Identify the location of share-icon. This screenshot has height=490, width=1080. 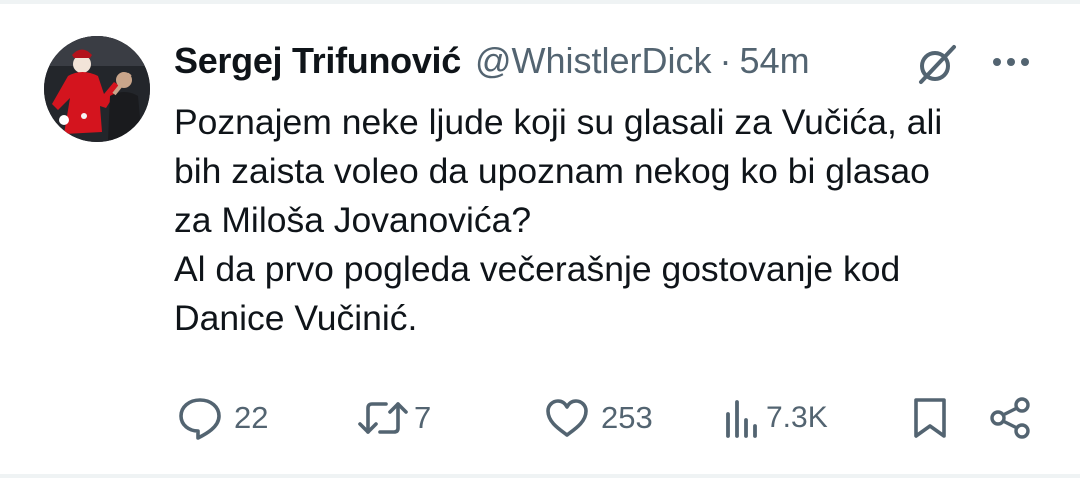
(1010, 418).